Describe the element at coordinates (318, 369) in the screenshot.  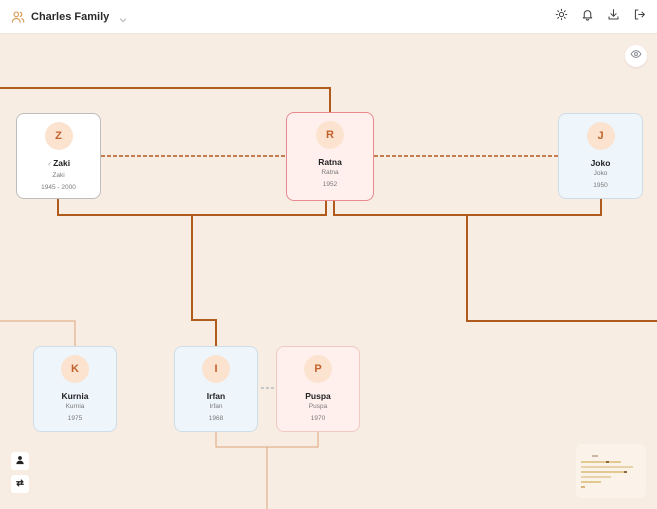
I see `avatar: P` at that location.